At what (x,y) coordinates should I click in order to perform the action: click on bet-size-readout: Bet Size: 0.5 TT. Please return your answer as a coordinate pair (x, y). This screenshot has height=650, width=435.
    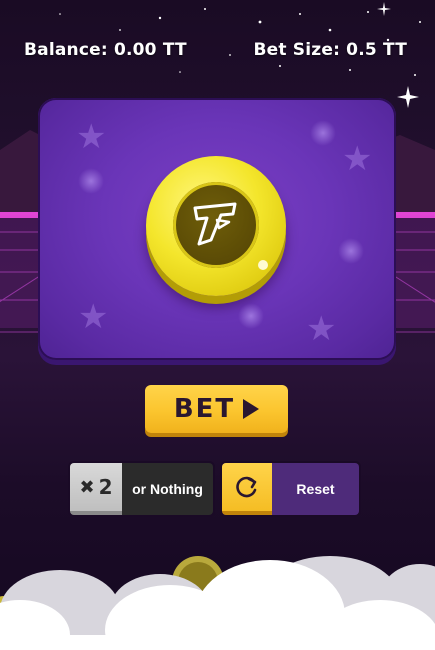
    Looking at the image, I should click on (330, 50).